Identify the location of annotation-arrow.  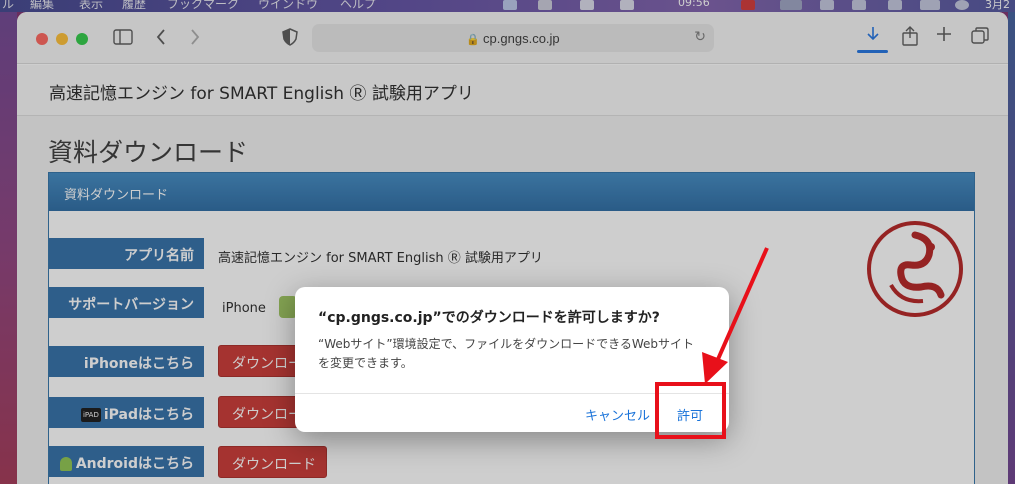
(735, 315).